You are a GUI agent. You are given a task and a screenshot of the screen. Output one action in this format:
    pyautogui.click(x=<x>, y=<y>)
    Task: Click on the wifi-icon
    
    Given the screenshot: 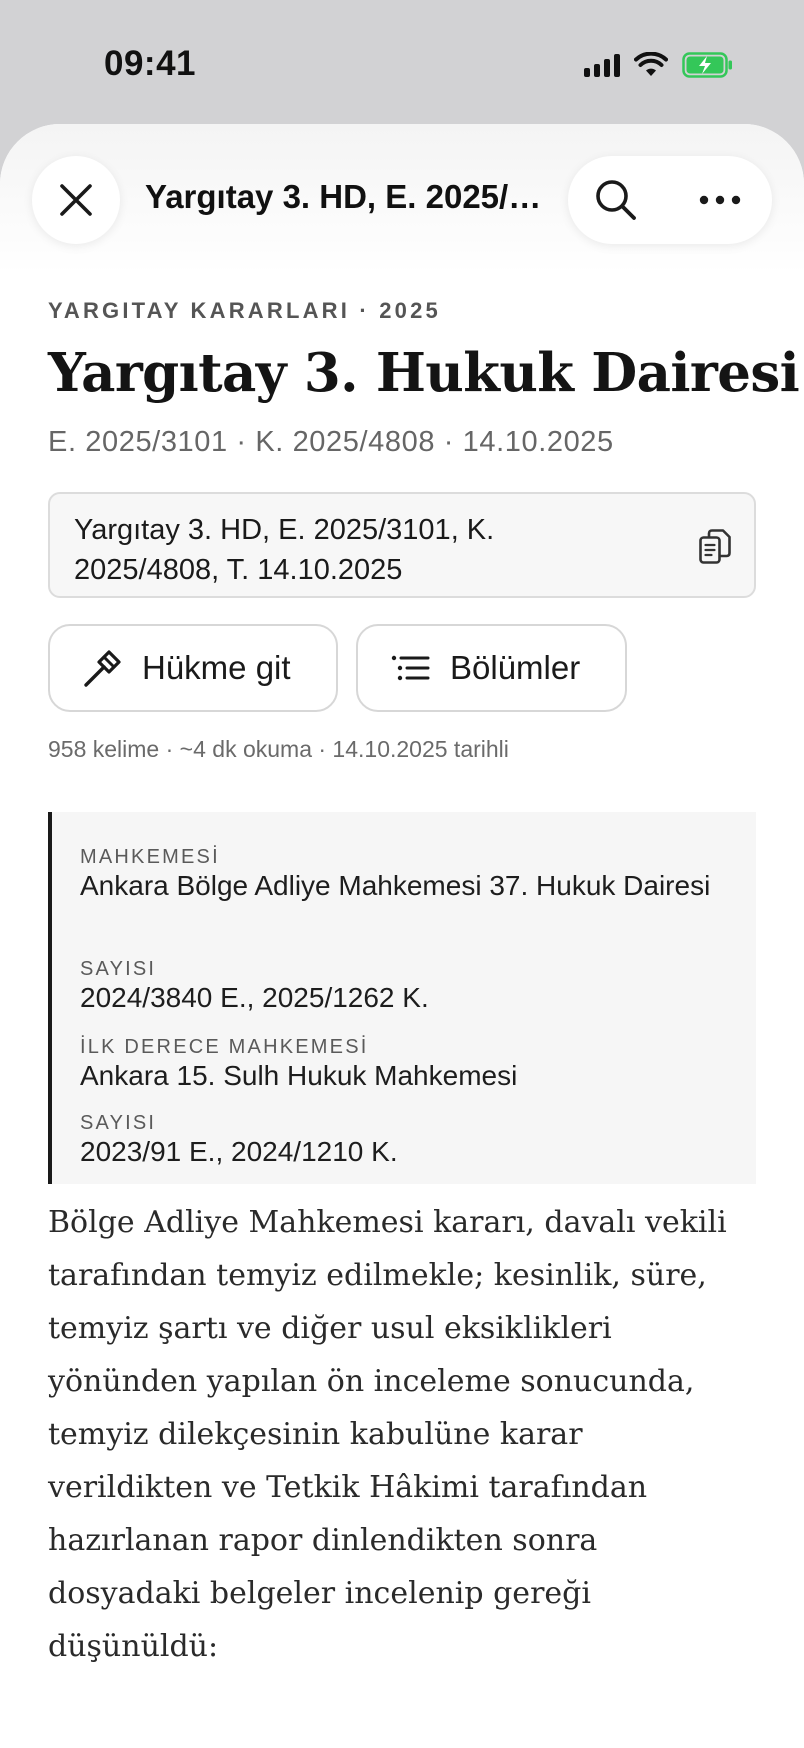 What is the action you would take?
    pyautogui.click(x=651, y=64)
    